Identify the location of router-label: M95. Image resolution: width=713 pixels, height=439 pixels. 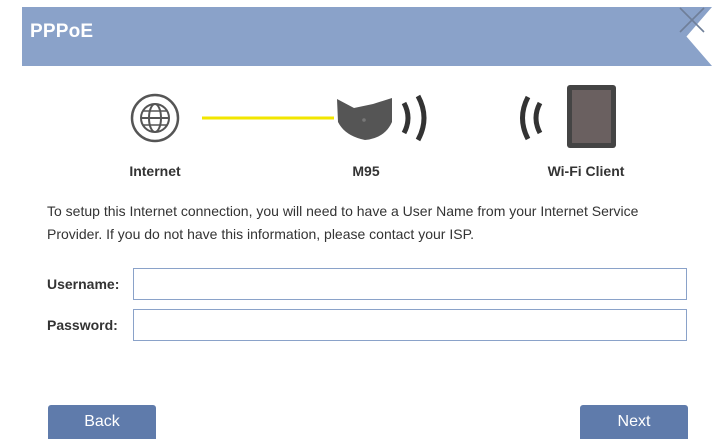
(366, 171).